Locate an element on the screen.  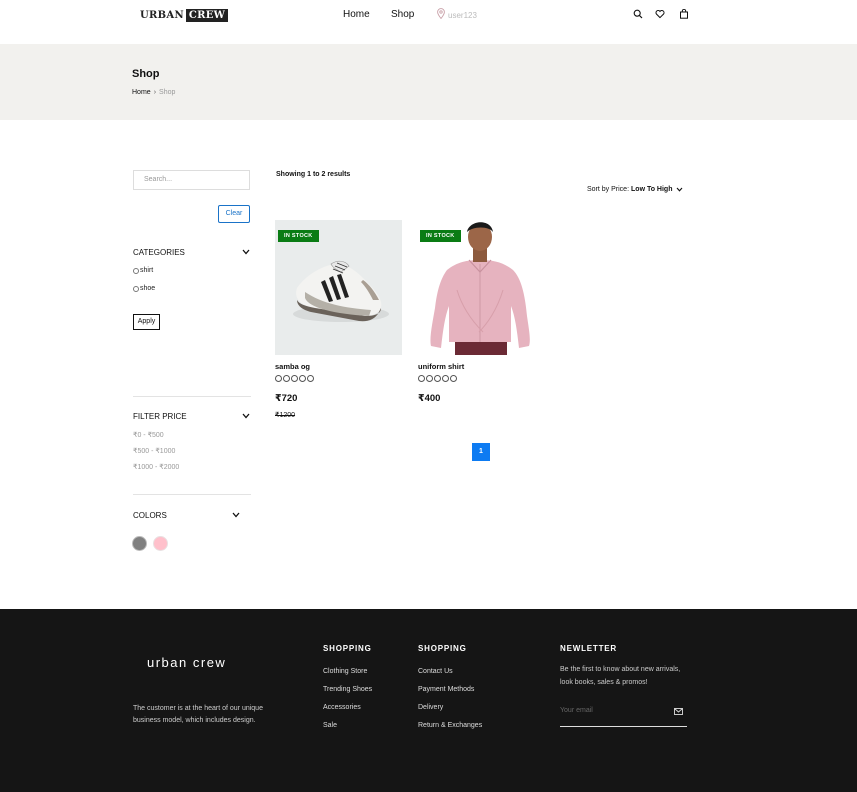
footer-link-sale: Sale is located at coordinates (330, 725).